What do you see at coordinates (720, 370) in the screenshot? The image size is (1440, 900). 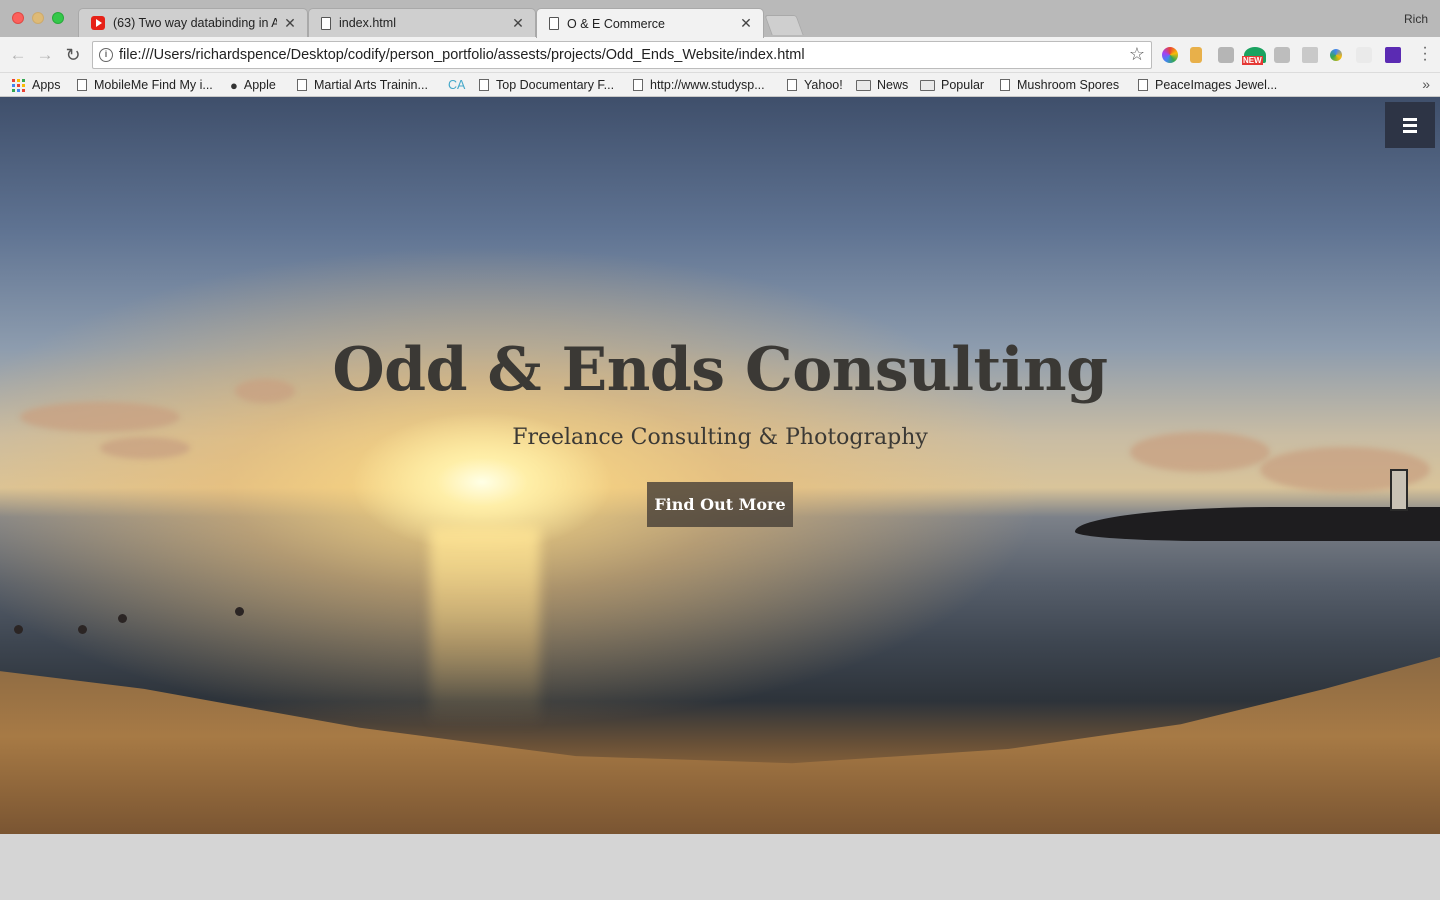 I see `hero-title: Odd & Ends Consulting` at bounding box center [720, 370].